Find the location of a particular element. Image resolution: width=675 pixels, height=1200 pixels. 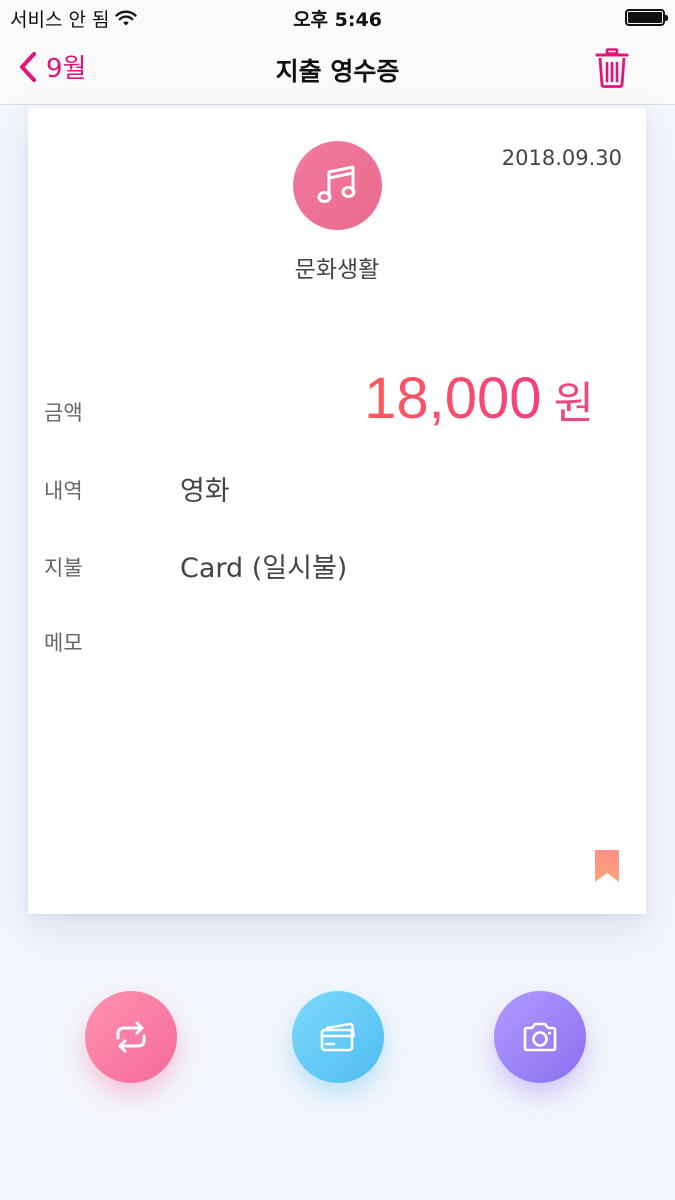

bookmark-button is located at coordinates (607, 868).